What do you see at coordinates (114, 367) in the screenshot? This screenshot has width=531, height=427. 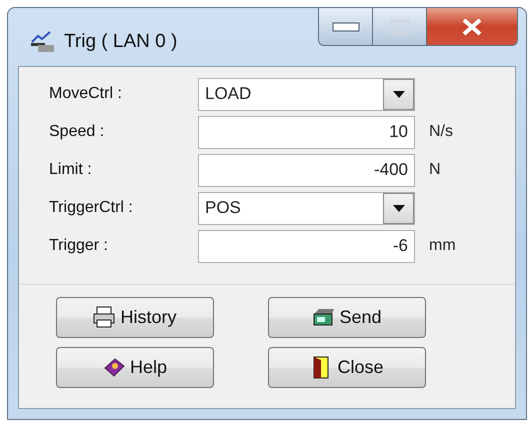 I see `book-icon` at bounding box center [114, 367].